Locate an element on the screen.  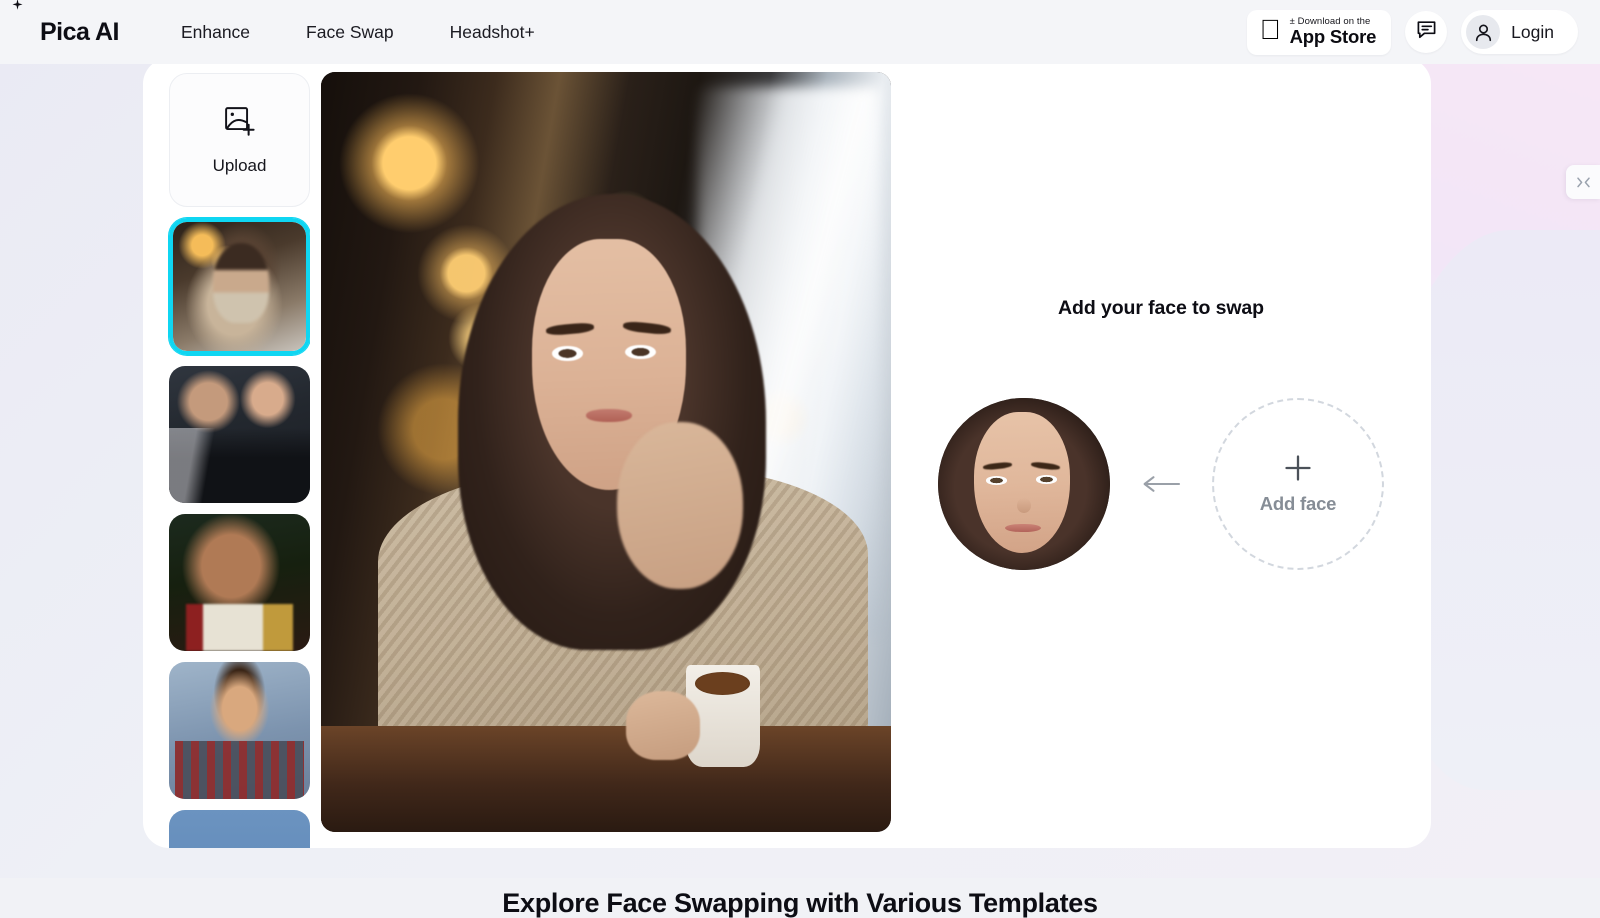
sparkle-icon is located at coordinates (17, 7).